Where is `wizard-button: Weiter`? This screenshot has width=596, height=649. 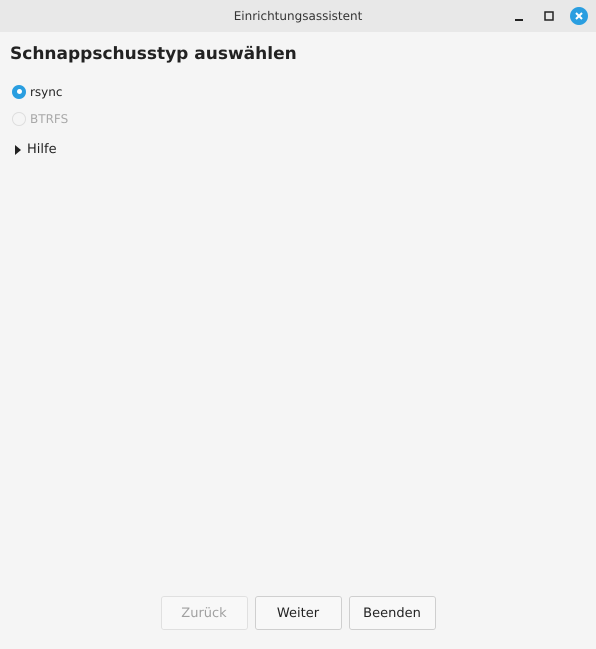
wizard-button: Weiter is located at coordinates (298, 613).